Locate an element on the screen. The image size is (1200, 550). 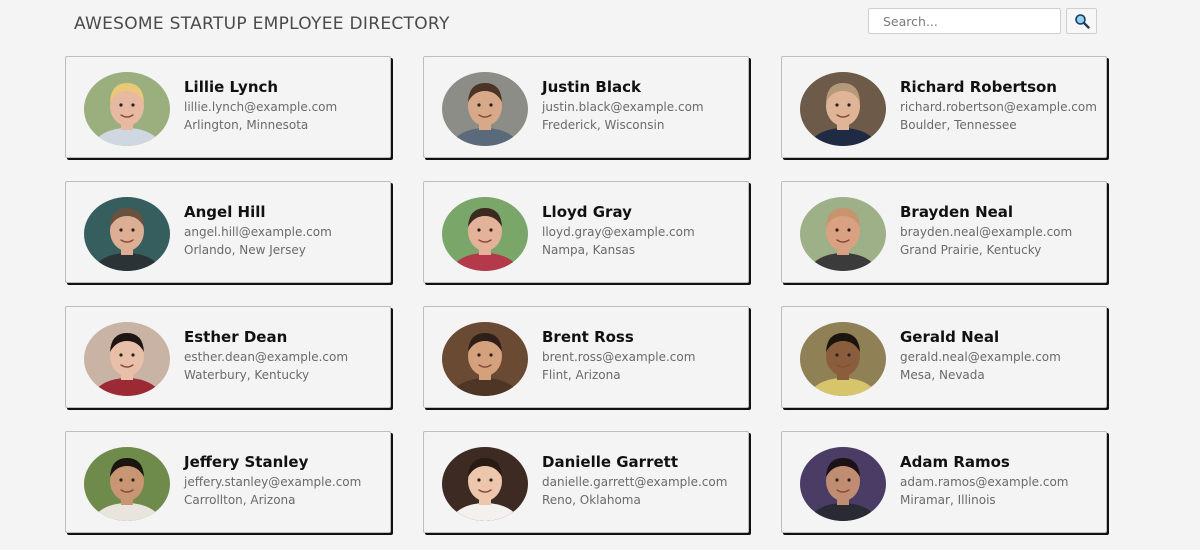
employee-email: justin.black@example.com is located at coordinates (623, 107).